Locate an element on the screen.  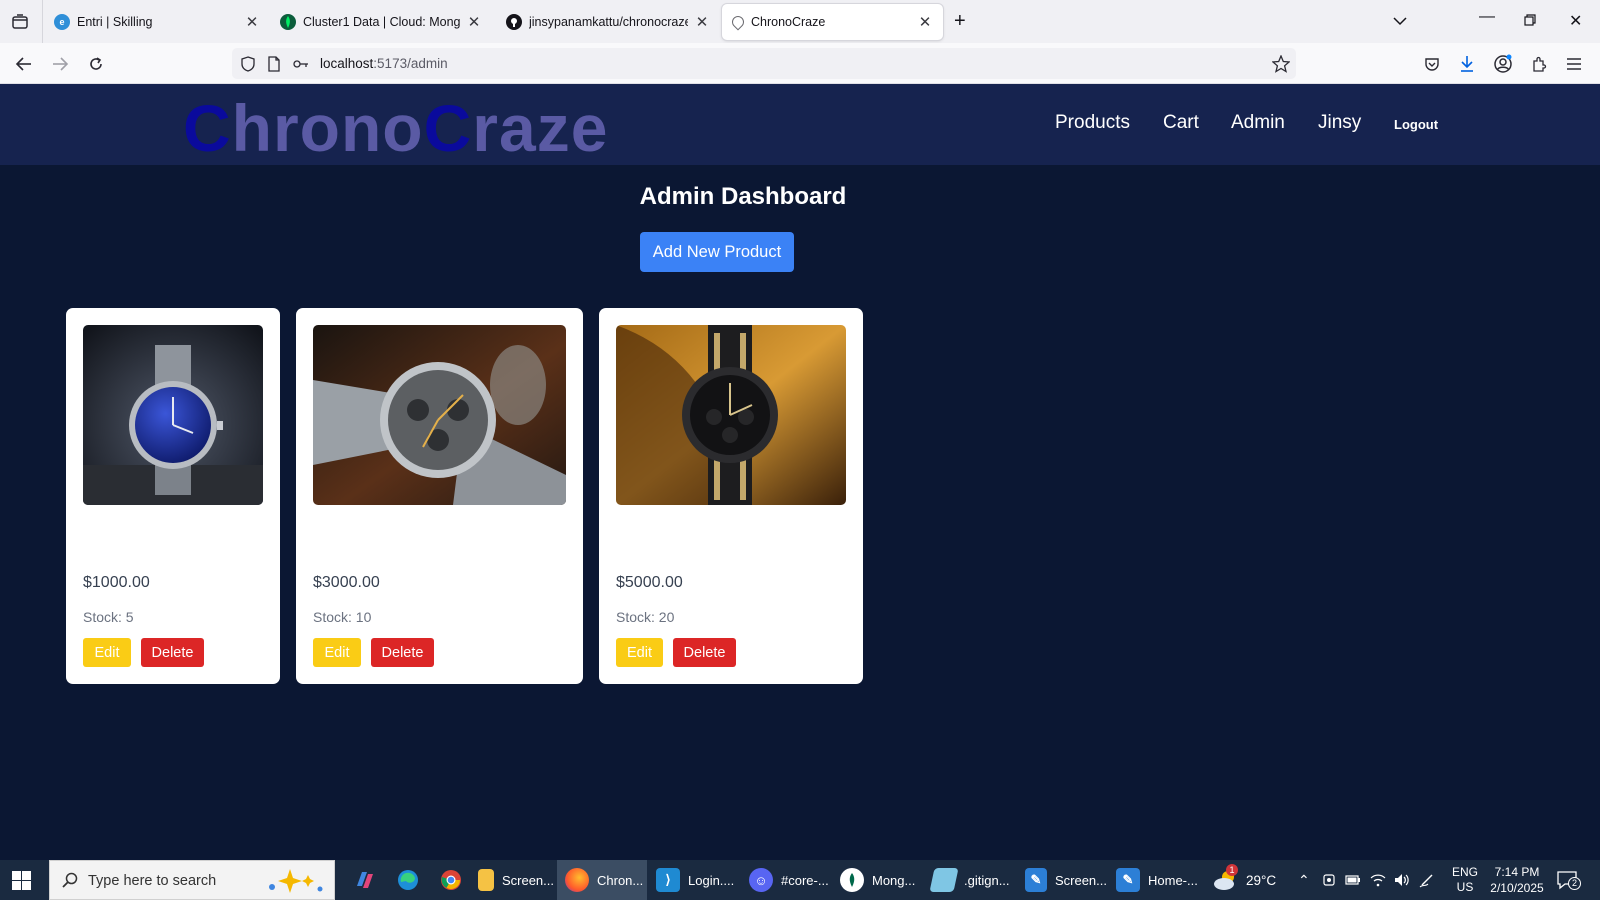
search-icon is located at coordinates (70, 882).